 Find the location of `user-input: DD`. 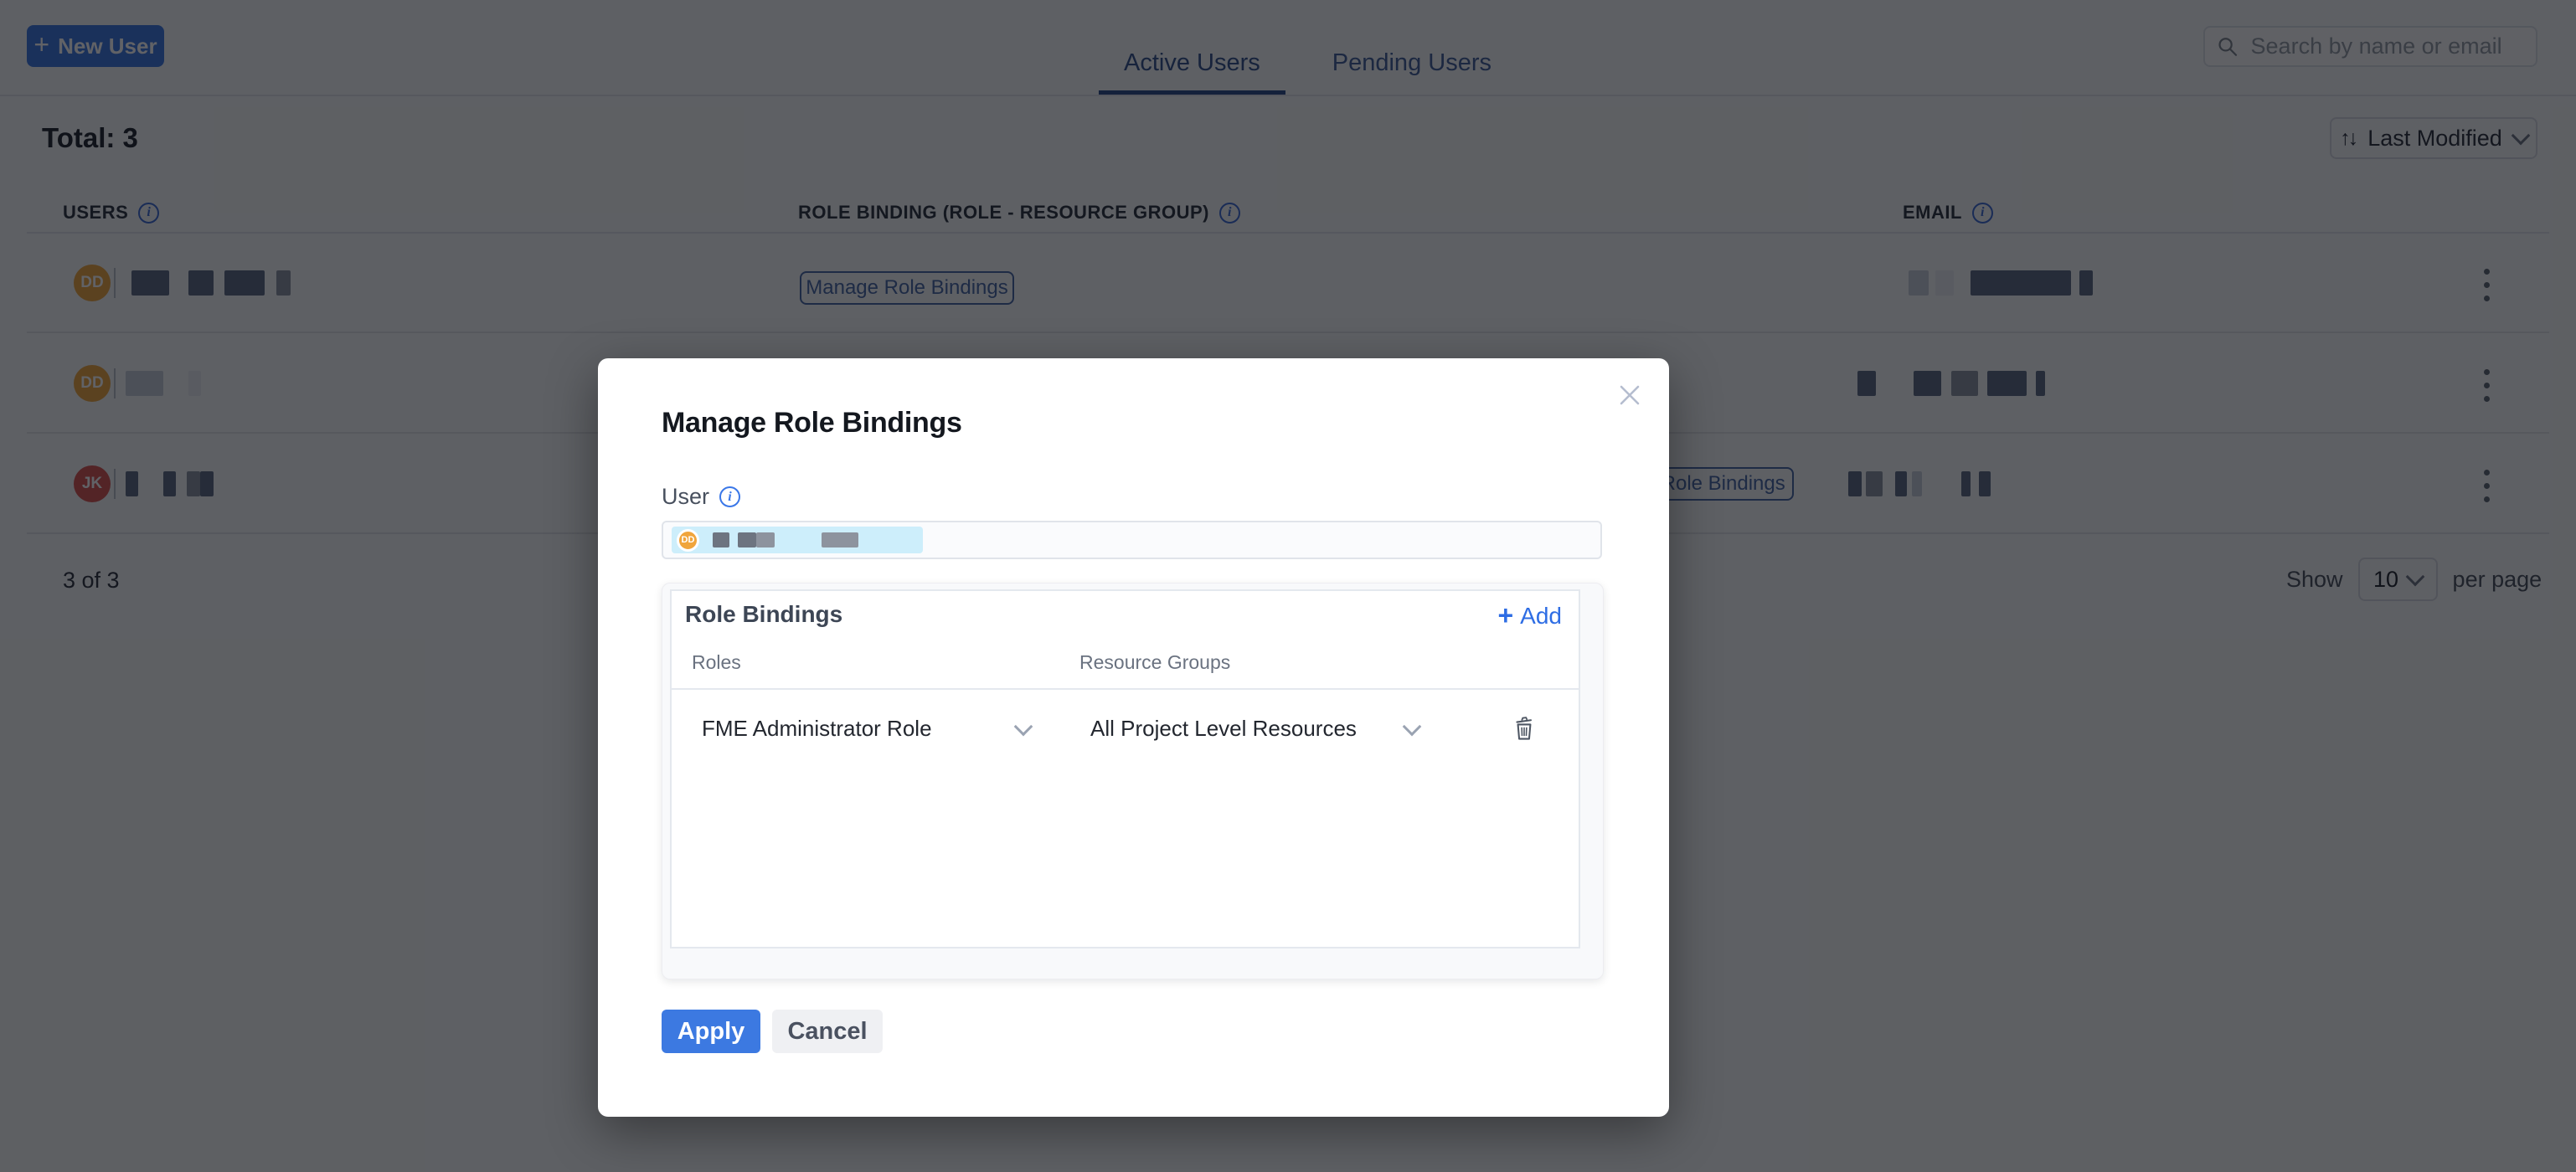

user-input: DD is located at coordinates (1132, 540).